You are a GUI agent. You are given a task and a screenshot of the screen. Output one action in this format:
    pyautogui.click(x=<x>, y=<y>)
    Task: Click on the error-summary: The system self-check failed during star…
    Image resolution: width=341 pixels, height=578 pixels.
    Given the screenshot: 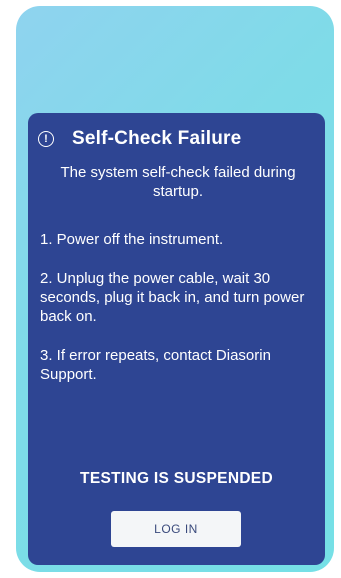 What is the action you would take?
    pyautogui.click(x=178, y=182)
    